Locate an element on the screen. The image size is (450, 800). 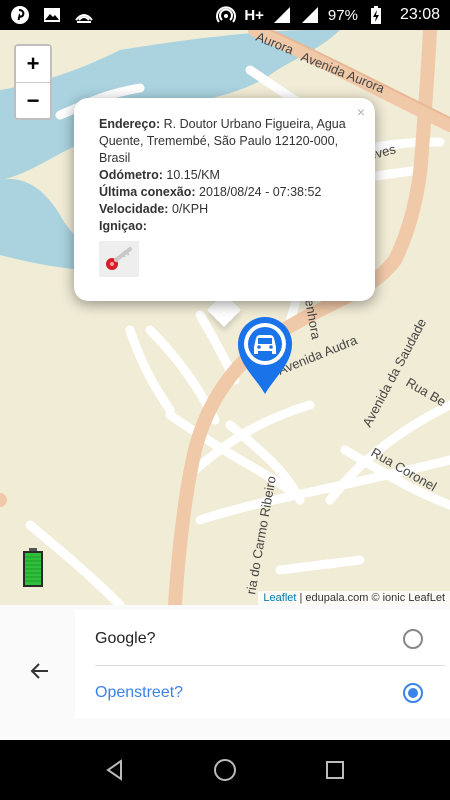
last-connection-label: Última conexão: is located at coordinates (147, 192).